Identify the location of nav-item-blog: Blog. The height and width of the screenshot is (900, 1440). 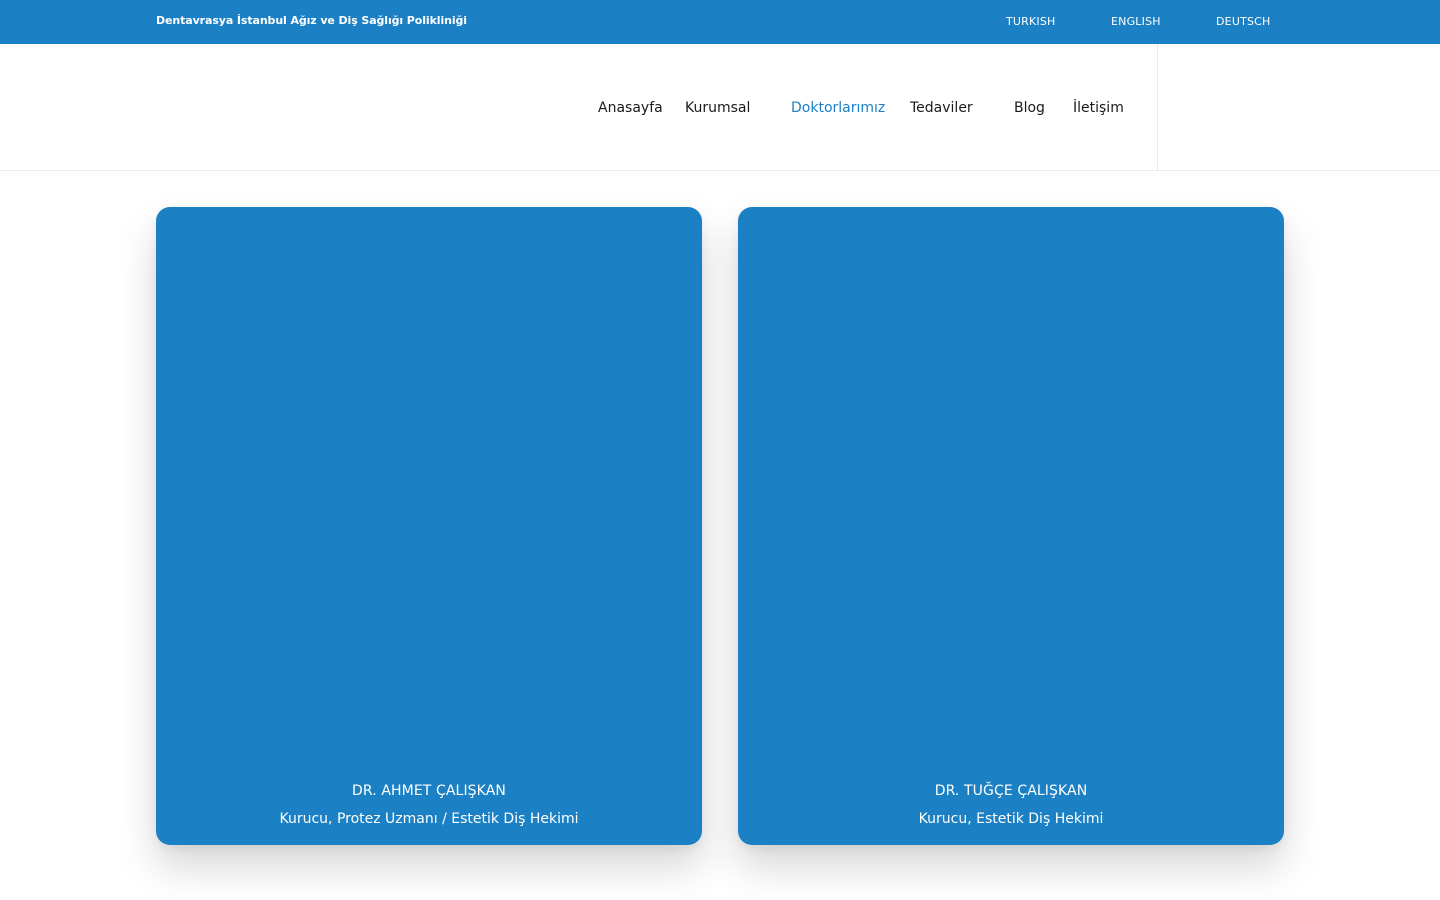
(1029, 108).